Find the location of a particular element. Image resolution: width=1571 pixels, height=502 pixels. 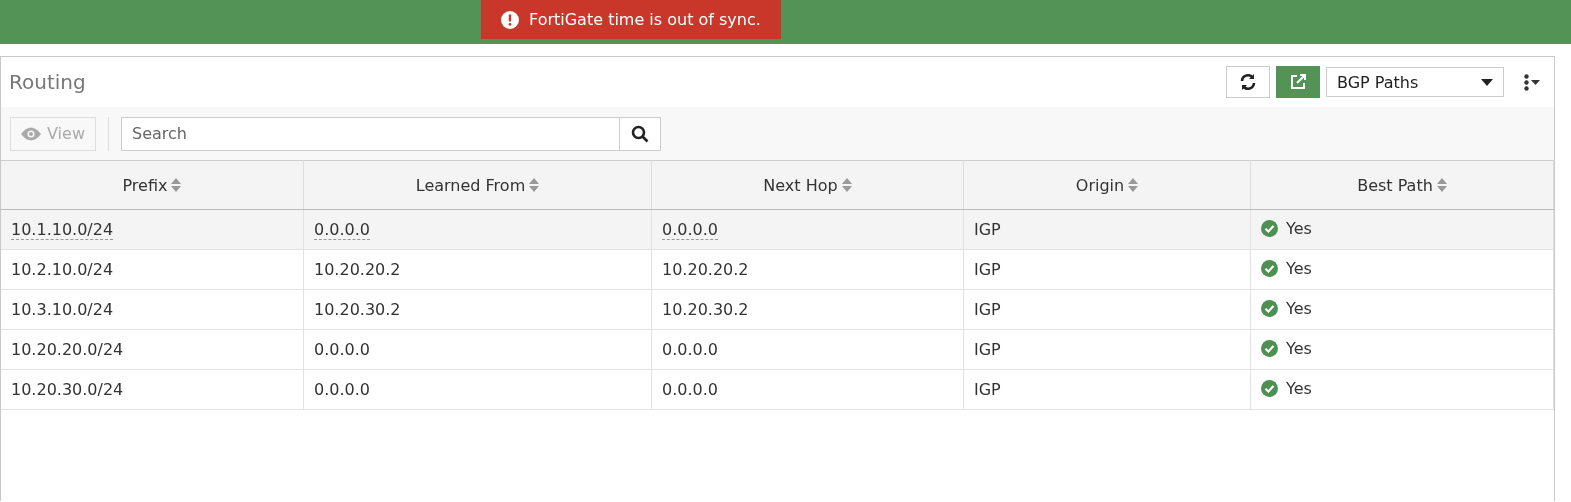

kebab-icon is located at coordinates (1526, 82).